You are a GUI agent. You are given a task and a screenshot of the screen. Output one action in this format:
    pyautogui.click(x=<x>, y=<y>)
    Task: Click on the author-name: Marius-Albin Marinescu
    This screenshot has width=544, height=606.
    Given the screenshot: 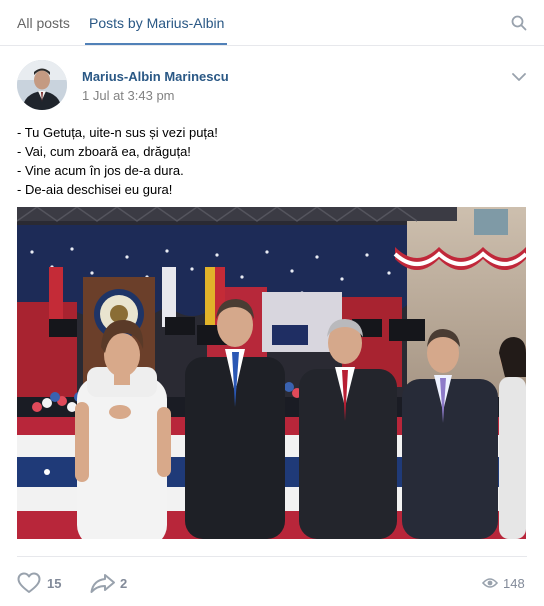 What is the action you would take?
    pyautogui.click(x=155, y=76)
    